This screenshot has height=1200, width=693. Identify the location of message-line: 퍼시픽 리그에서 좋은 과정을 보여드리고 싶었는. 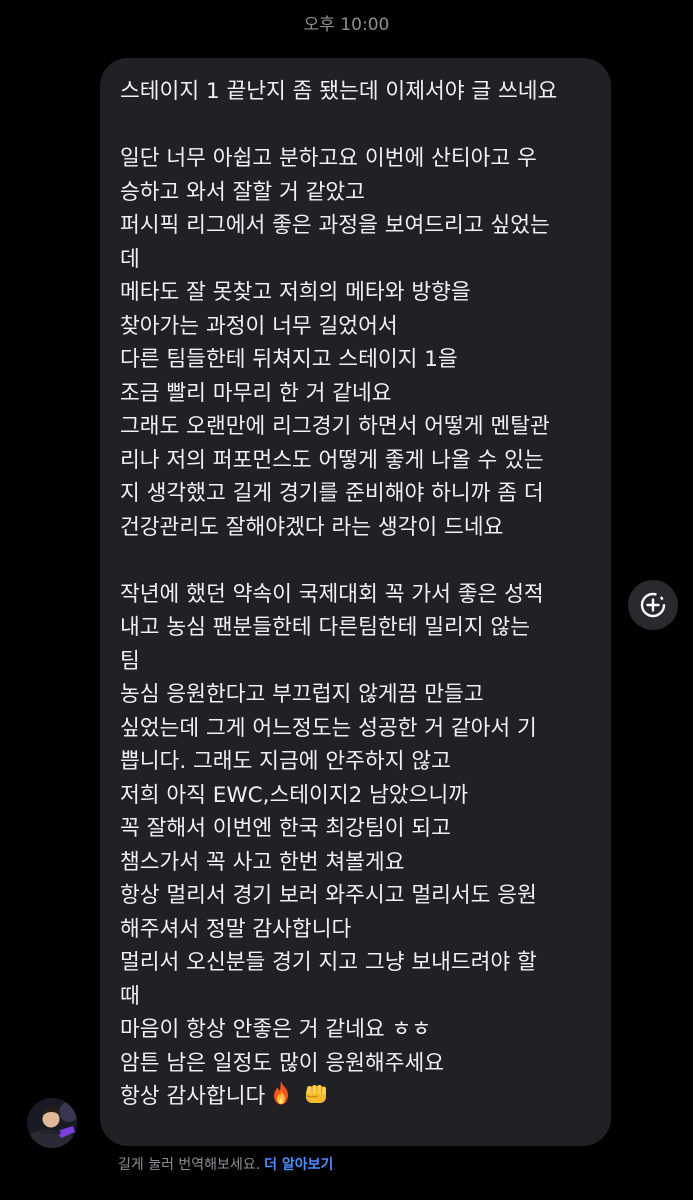
(335, 225).